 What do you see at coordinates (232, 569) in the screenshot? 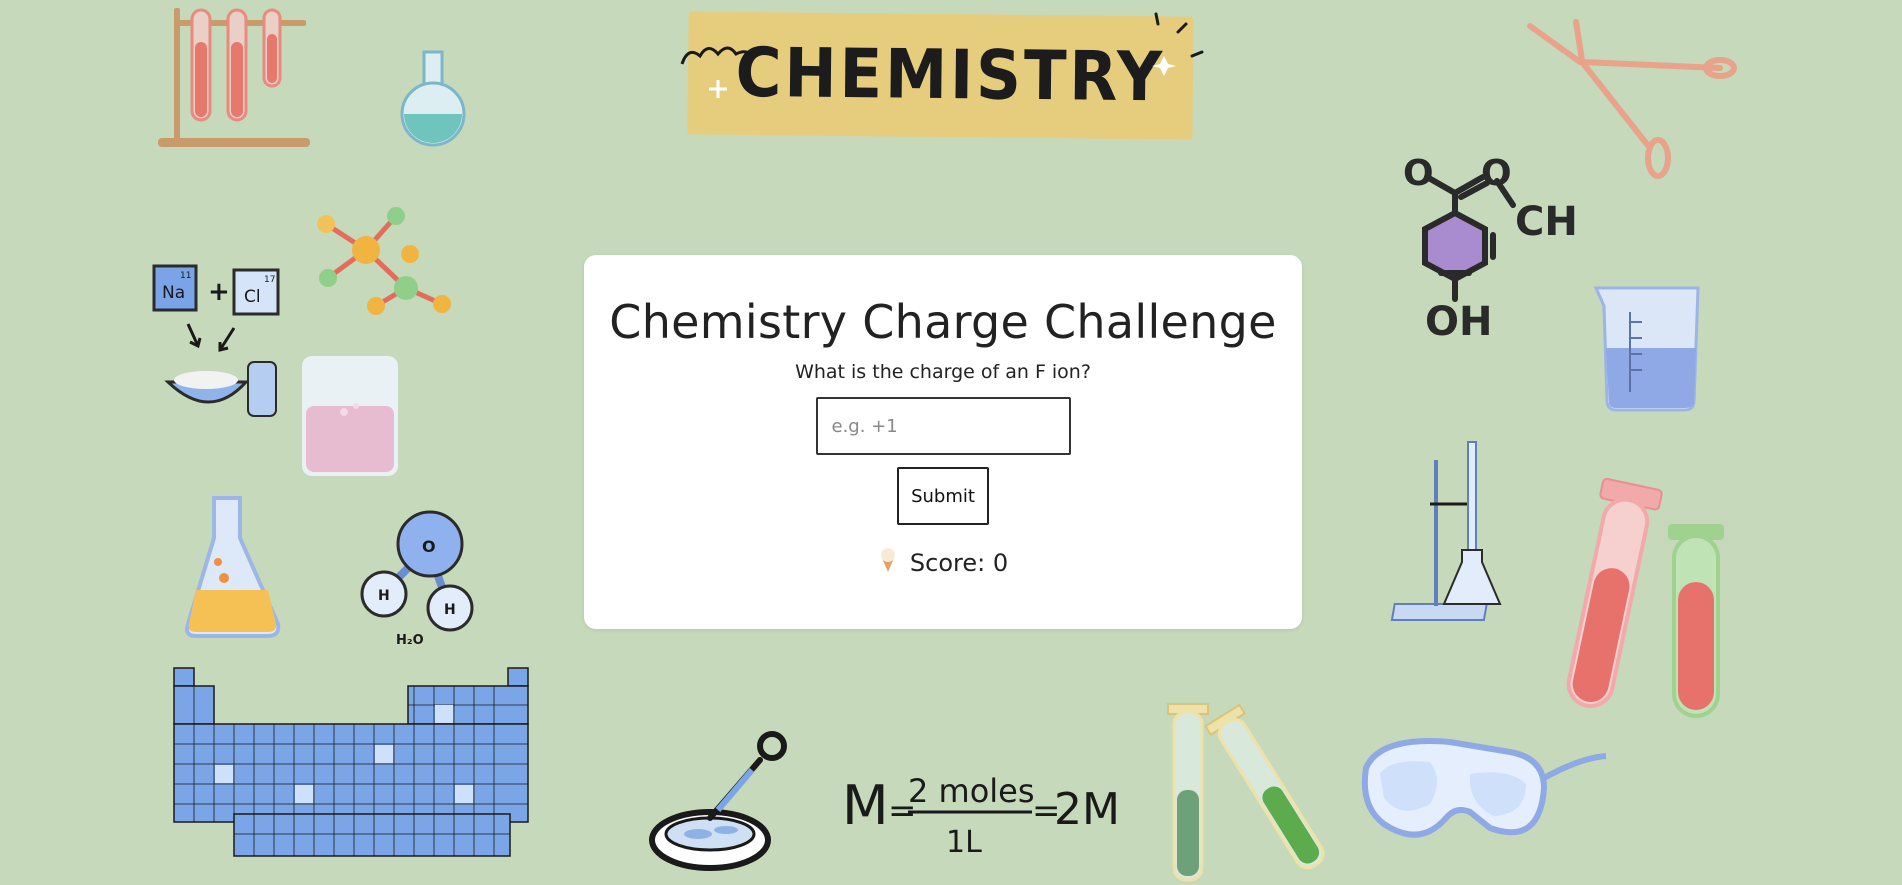
I see `conical-flask-icon` at bounding box center [232, 569].